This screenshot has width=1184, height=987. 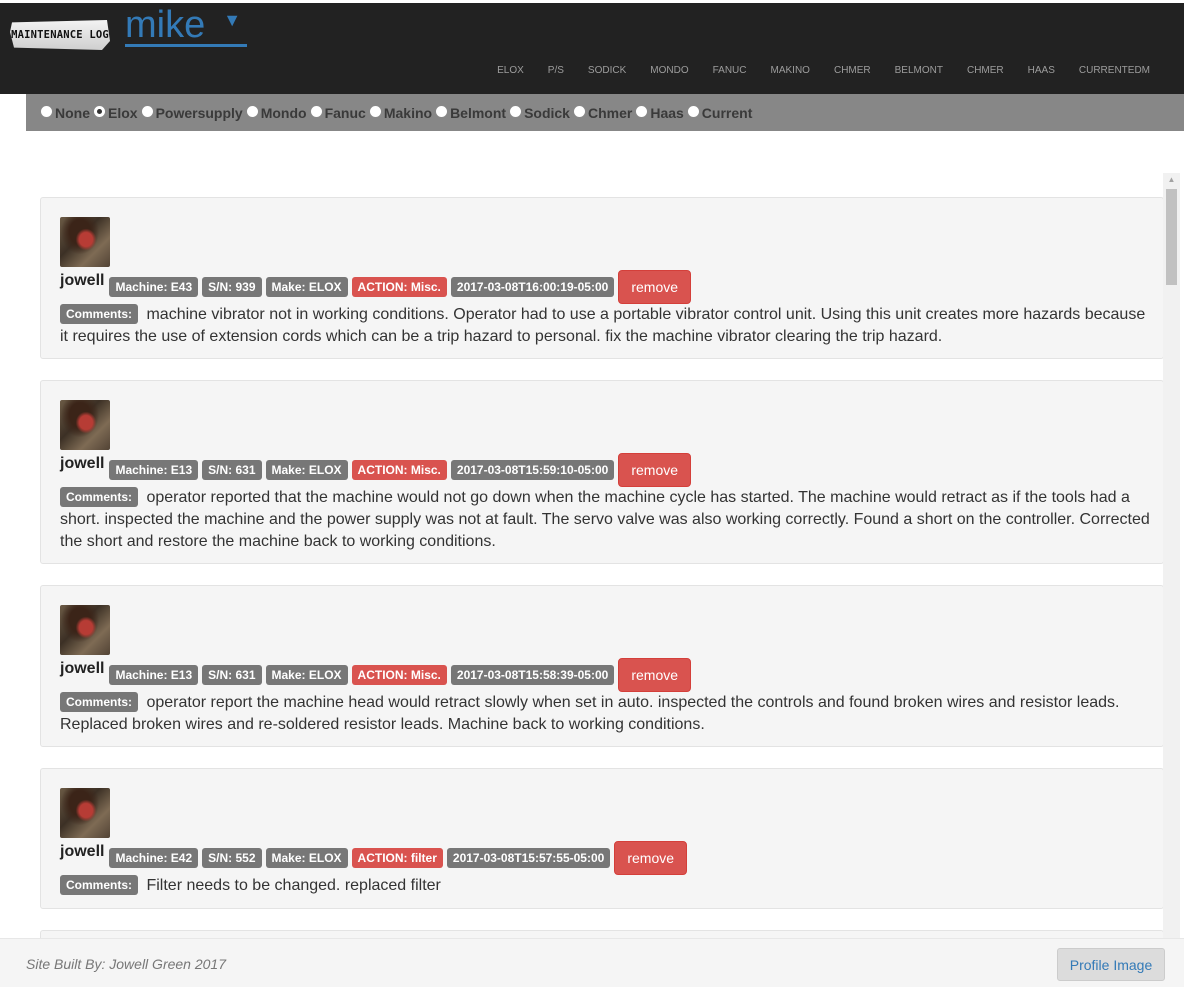 I want to click on nav-link-ps: P/S, so click(x=556, y=71).